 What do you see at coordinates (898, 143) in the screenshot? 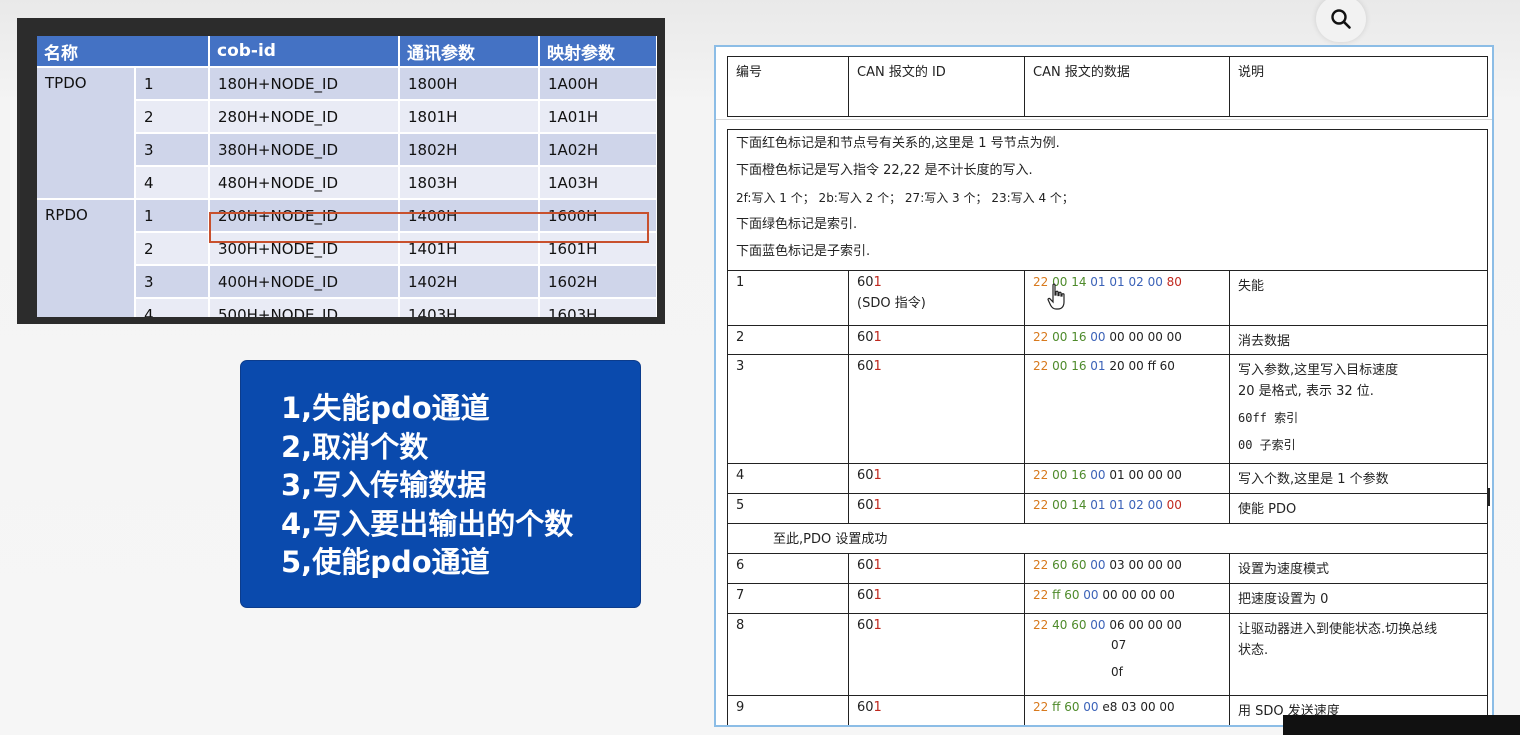
I see `note-line: 下面红色标记是和节点号有关系的,这里是 1 号节点为例.` at bounding box center [898, 143].